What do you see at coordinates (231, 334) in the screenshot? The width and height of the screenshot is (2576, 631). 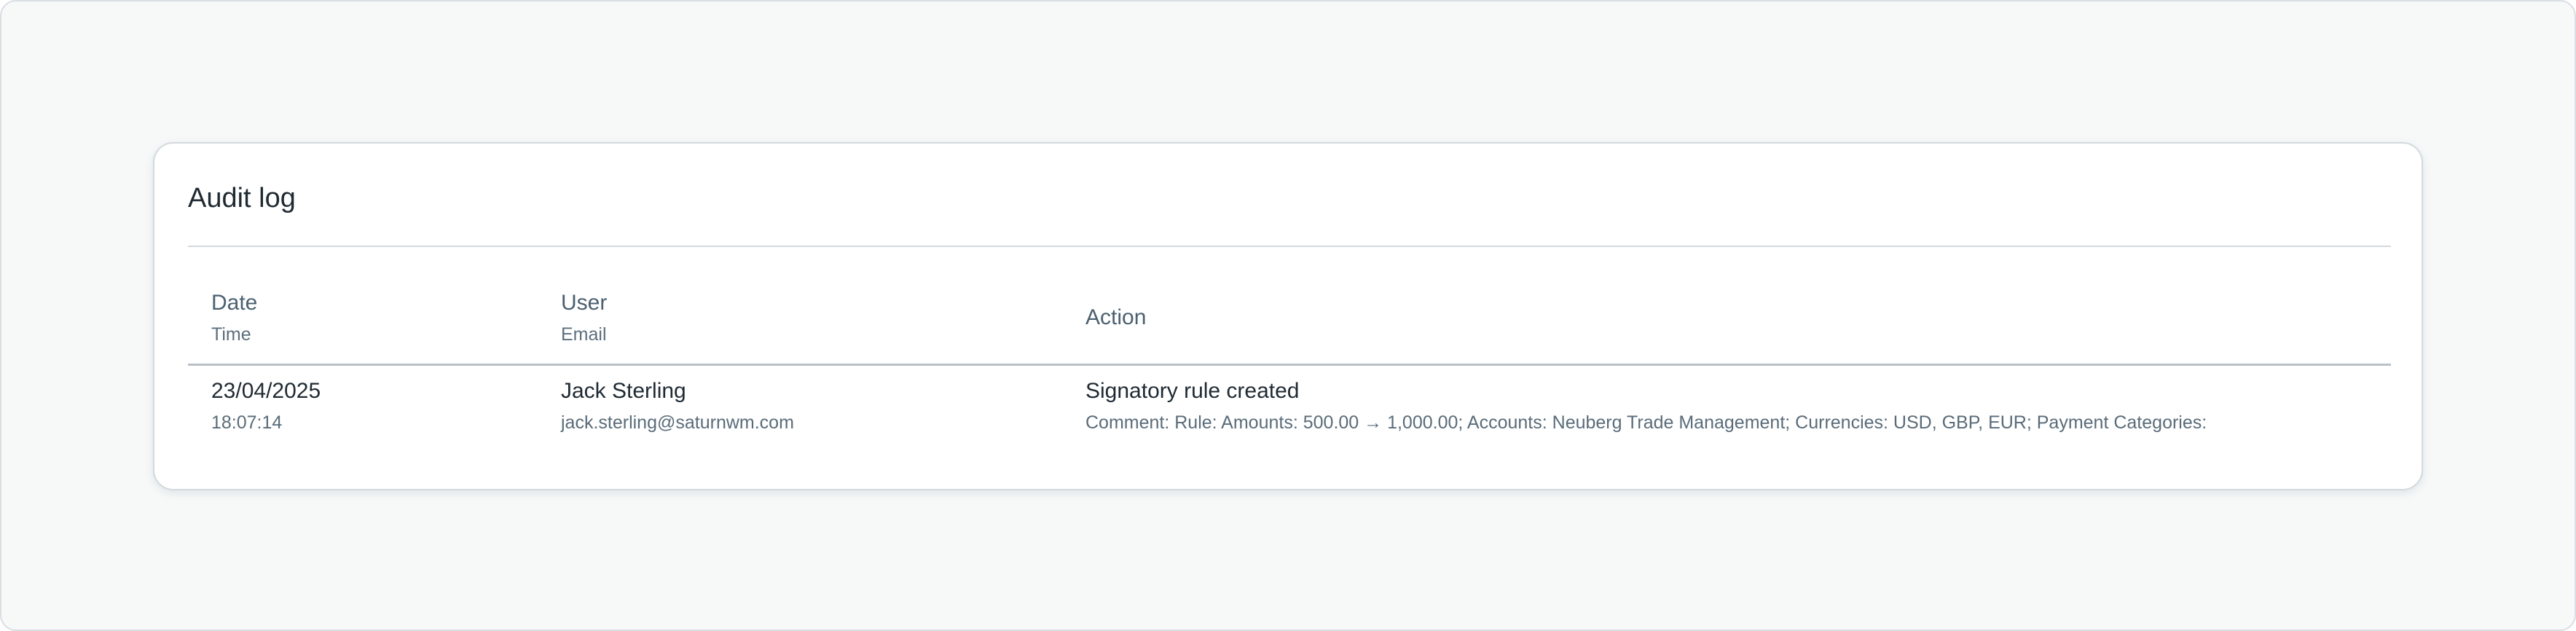 I see `header-time-label: Time` at bounding box center [231, 334].